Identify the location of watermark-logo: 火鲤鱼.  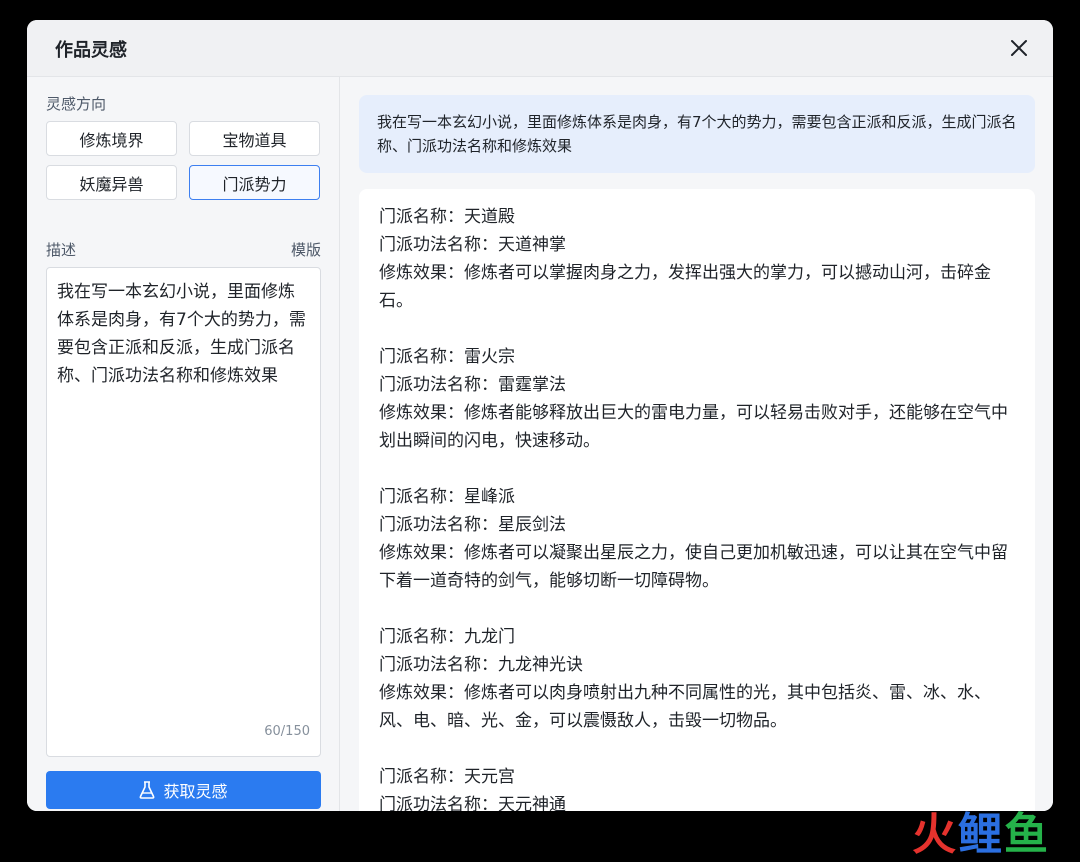
(981, 830).